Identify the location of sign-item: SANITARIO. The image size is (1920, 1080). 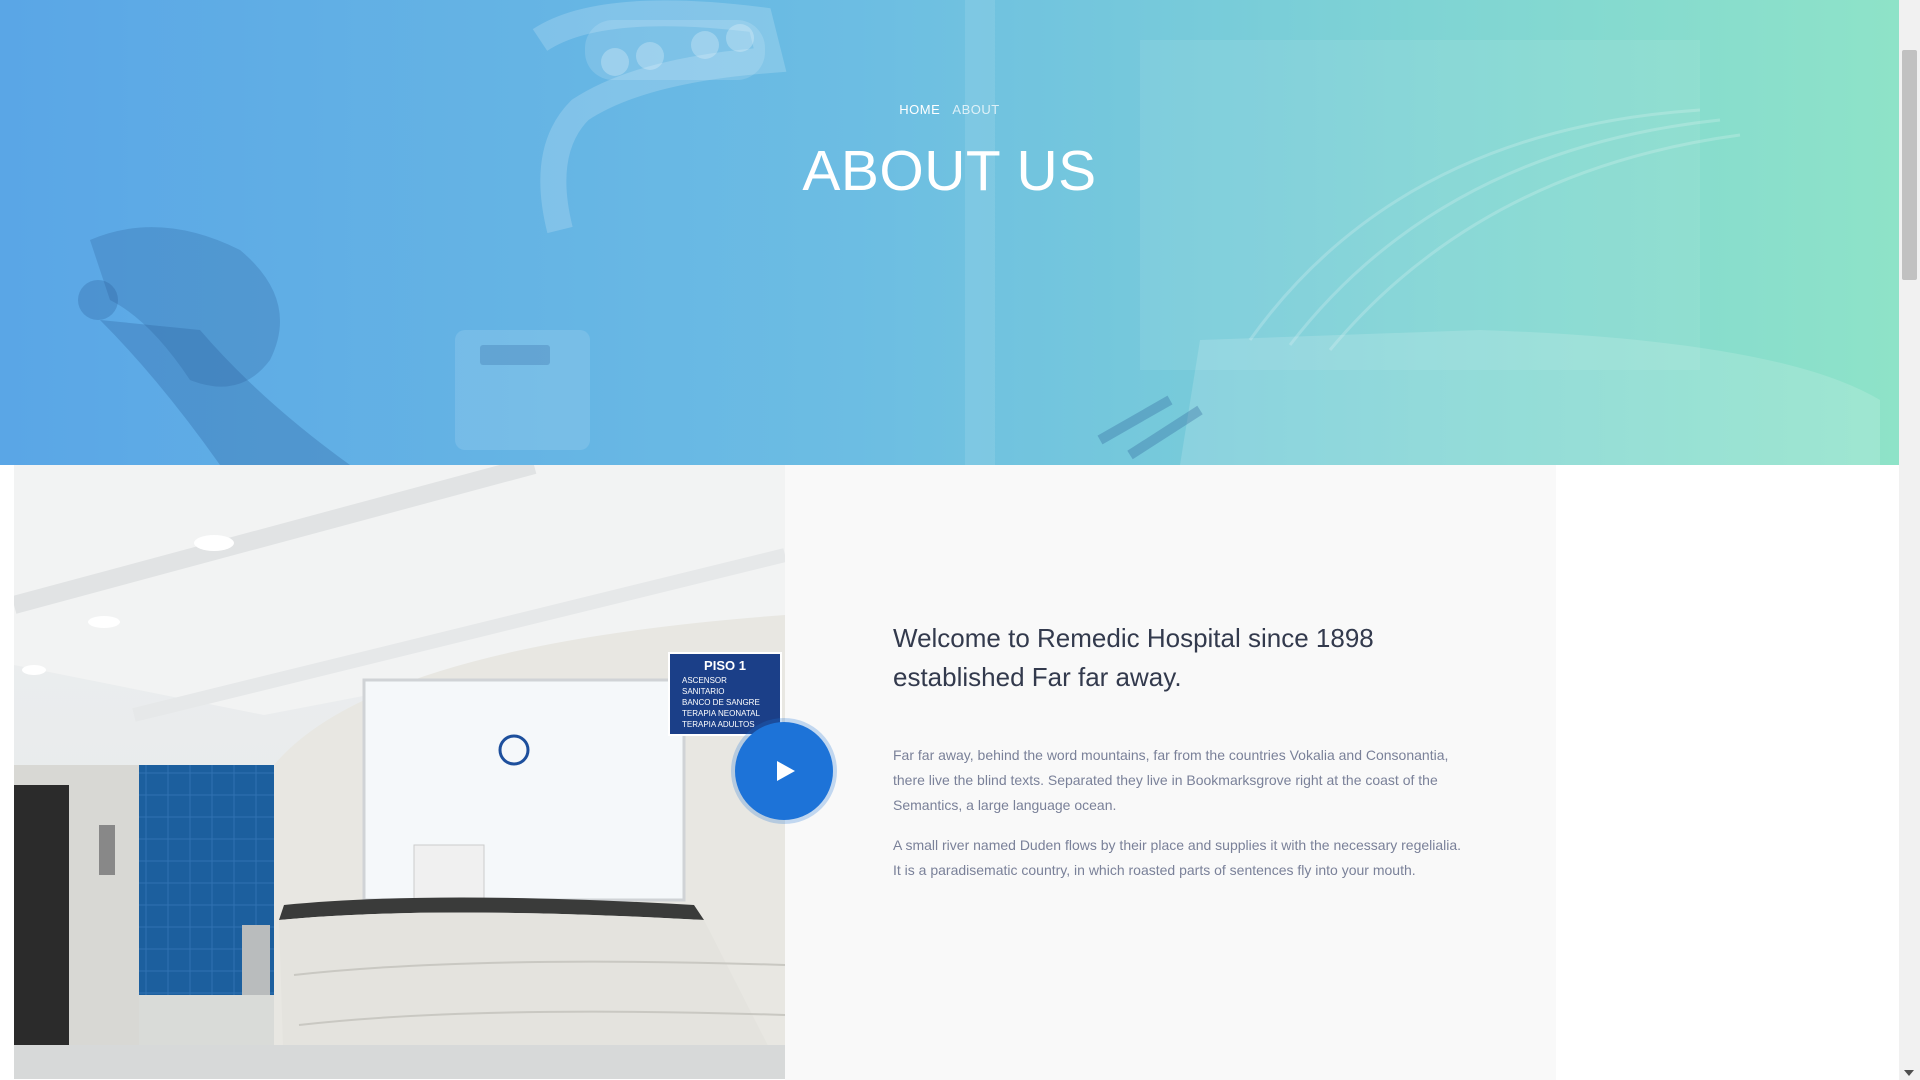
(703, 691).